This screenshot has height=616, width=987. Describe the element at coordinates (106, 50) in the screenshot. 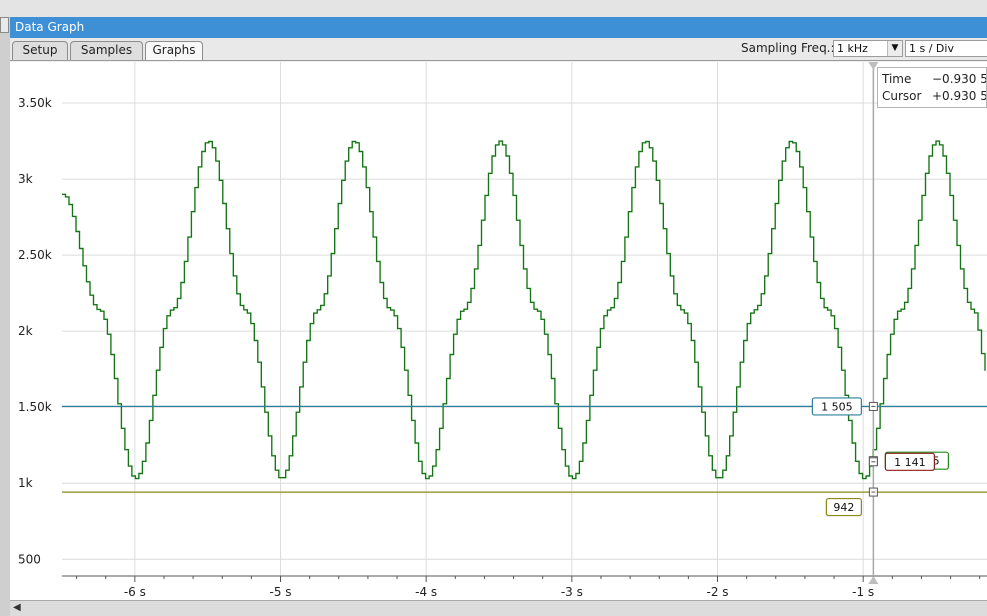

I see `tab-samples: Samples` at that location.